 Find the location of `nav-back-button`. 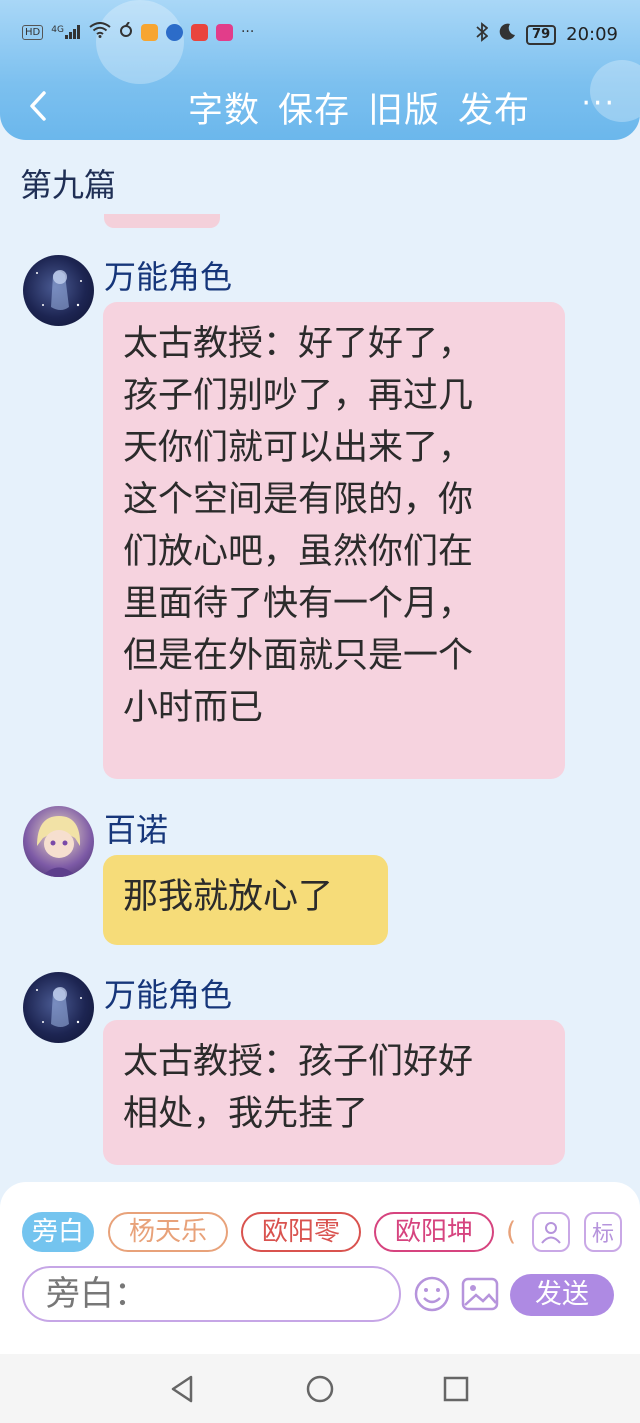

nav-back-button is located at coordinates (182, 1389).